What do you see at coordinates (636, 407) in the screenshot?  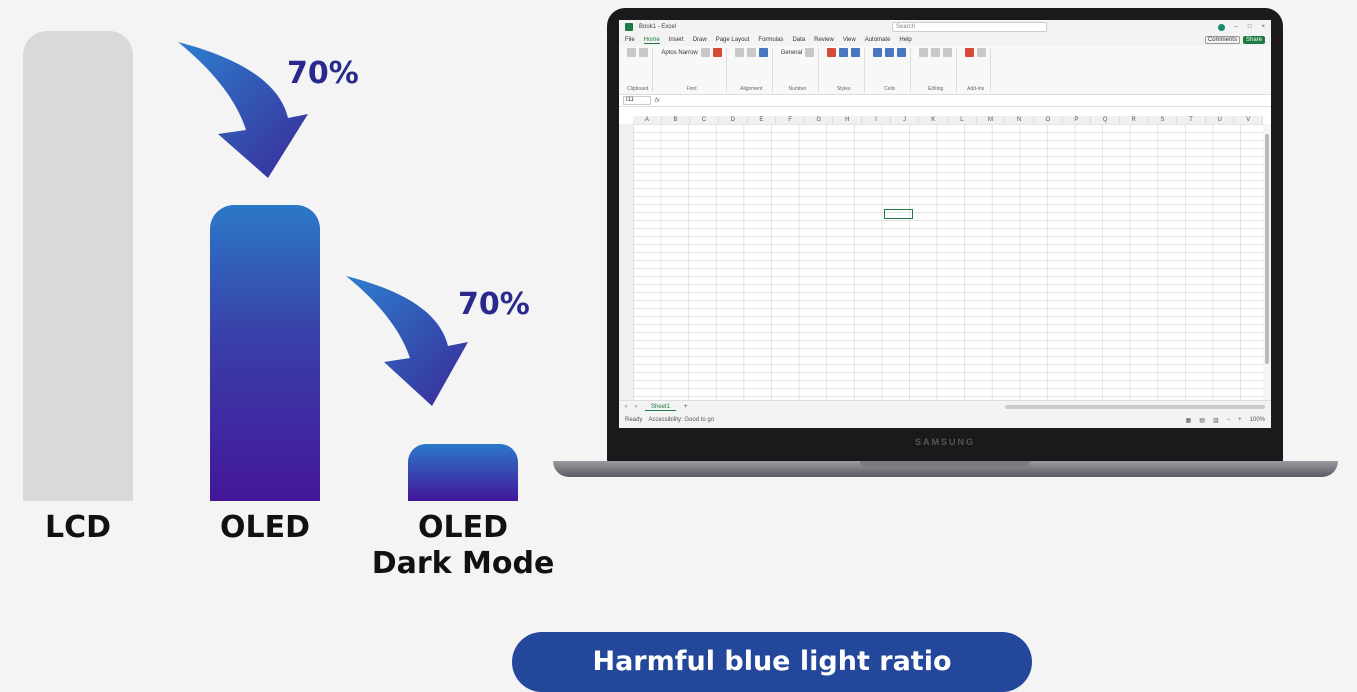 I see `next-sheet-icon: ›` at bounding box center [636, 407].